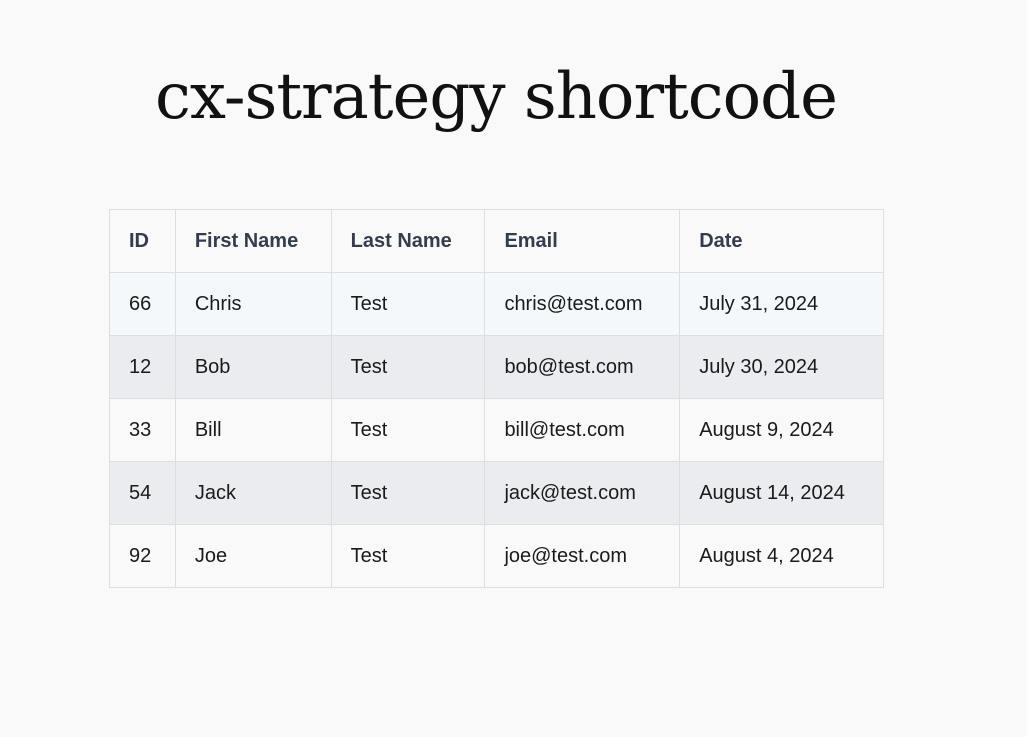 This screenshot has width=1027, height=737. Describe the element at coordinates (253, 367) in the screenshot. I see `cell-first-name: Bob` at that location.